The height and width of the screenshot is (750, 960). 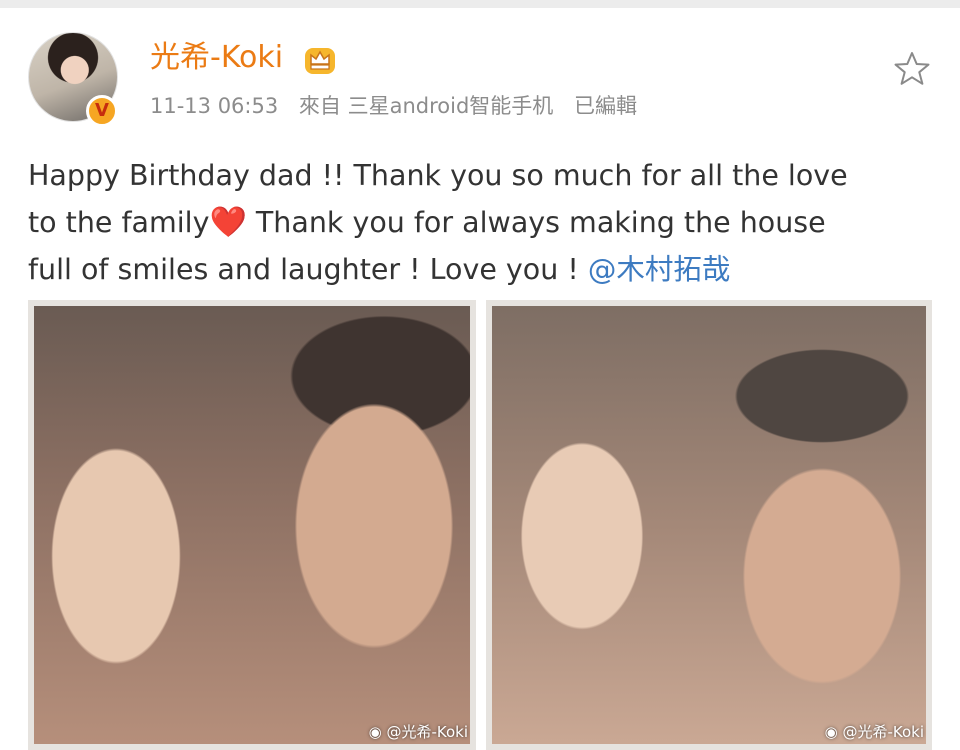 What do you see at coordinates (426, 106) in the screenshot?
I see `post-source: 來自 三星android智能手机` at bounding box center [426, 106].